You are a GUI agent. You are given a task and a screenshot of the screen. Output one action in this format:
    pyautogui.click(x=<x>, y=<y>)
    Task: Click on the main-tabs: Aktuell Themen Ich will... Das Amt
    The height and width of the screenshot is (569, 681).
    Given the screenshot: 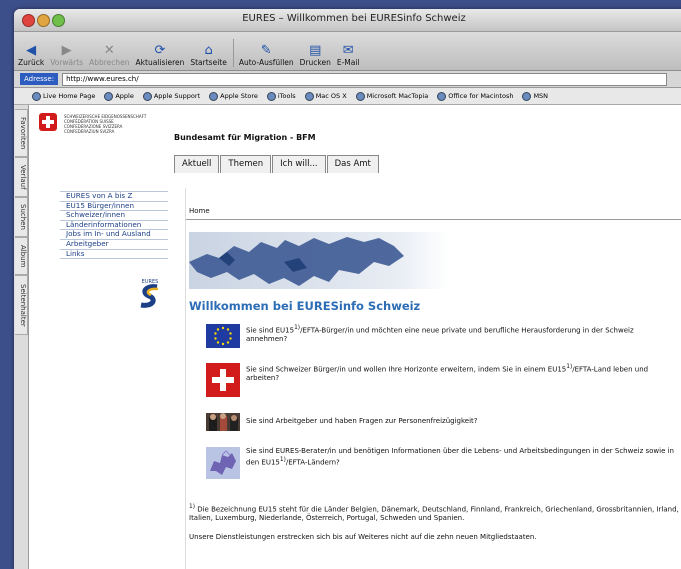 What is the action you would take?
    pyautogui.click(x=277, y=164)
    